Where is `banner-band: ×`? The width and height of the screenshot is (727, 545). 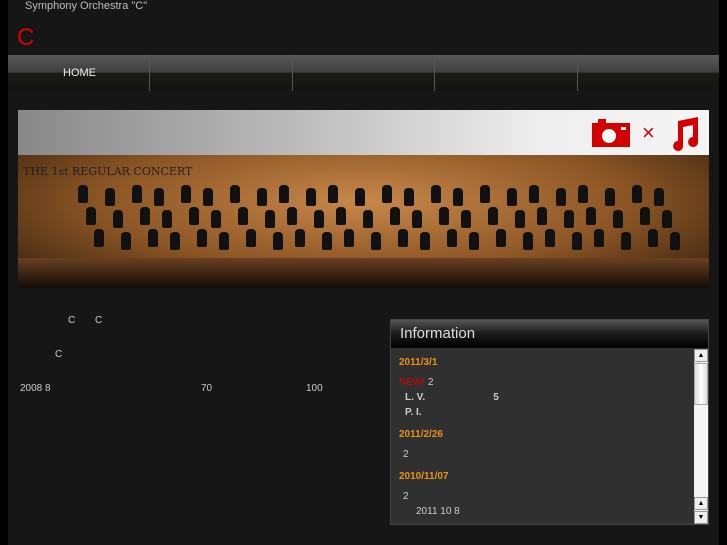
banner-band: × is located at coordinates (363, 132).